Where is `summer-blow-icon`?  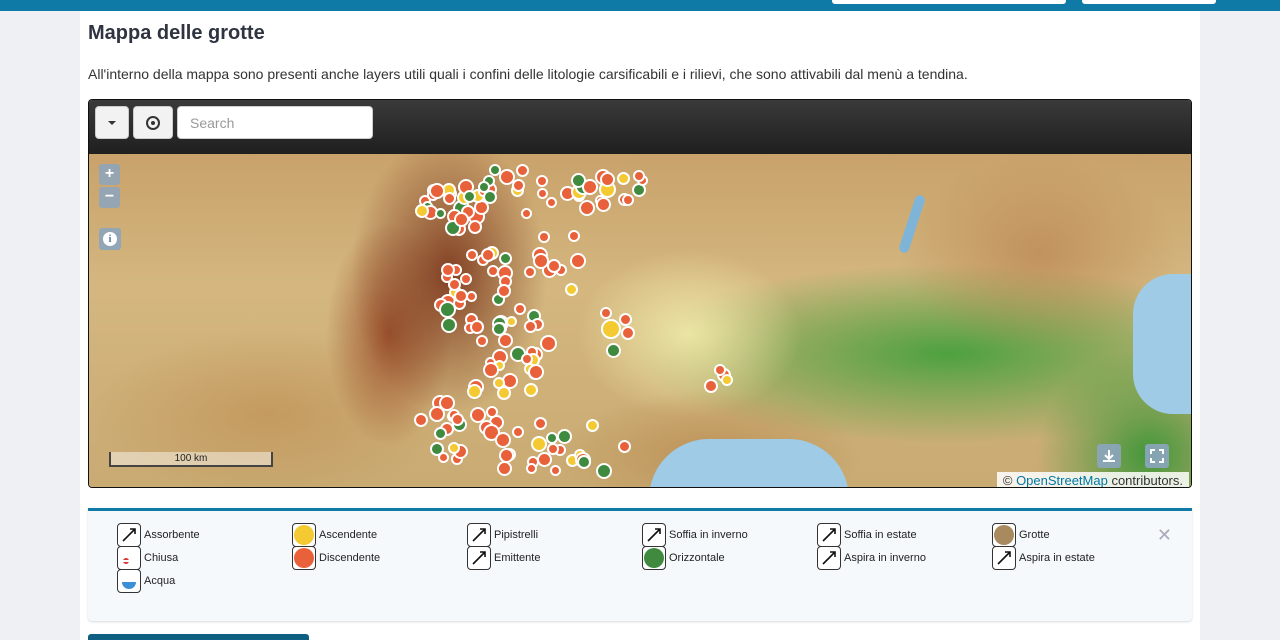
summer-blow-icon is located at coordinates (829, 535).